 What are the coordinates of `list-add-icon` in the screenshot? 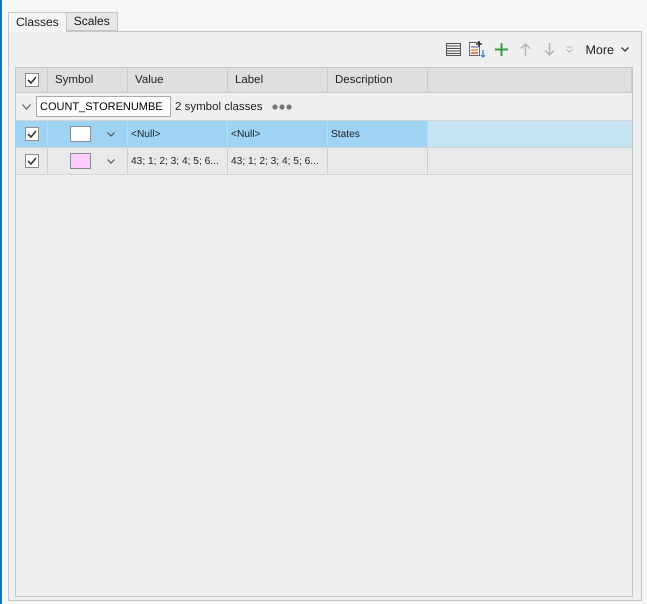 It's located at (477, 49).